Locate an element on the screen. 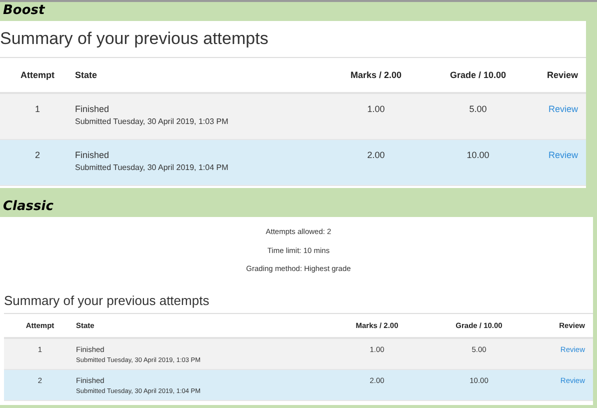  attempt-number: 1 is located at coordinates (37, 109).